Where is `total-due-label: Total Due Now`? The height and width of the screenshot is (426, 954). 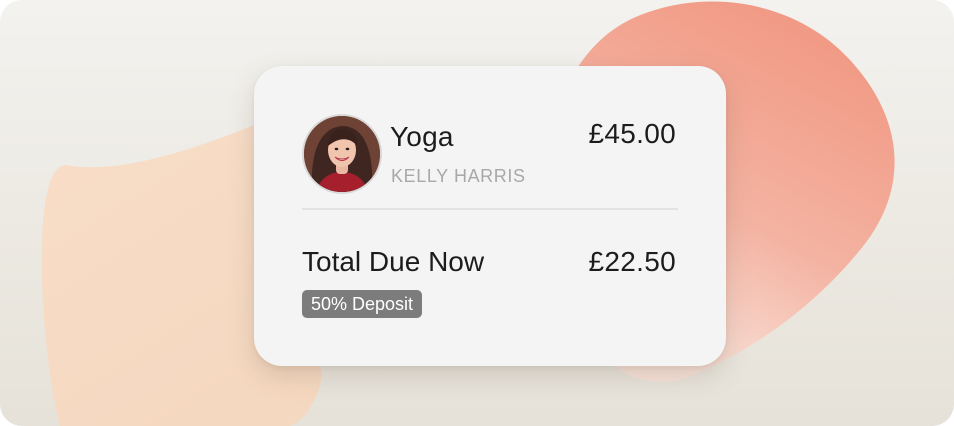
total-due-label: Total Due Now is located at coordinates (393, 261).